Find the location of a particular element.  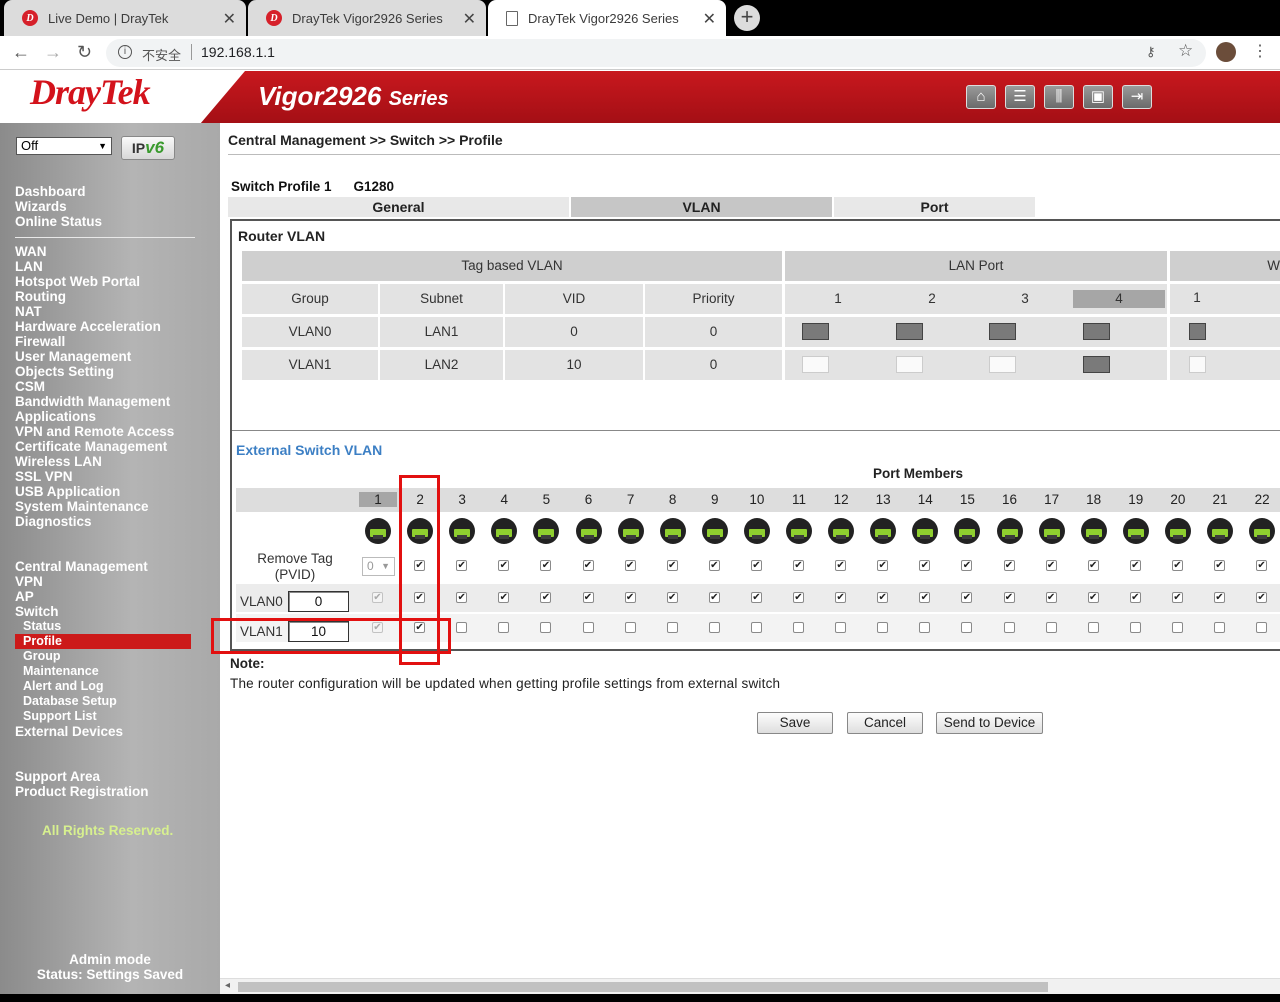

sidebar-item-hw-accel: Hardware Acceleration is located at coordinates (88, 326).